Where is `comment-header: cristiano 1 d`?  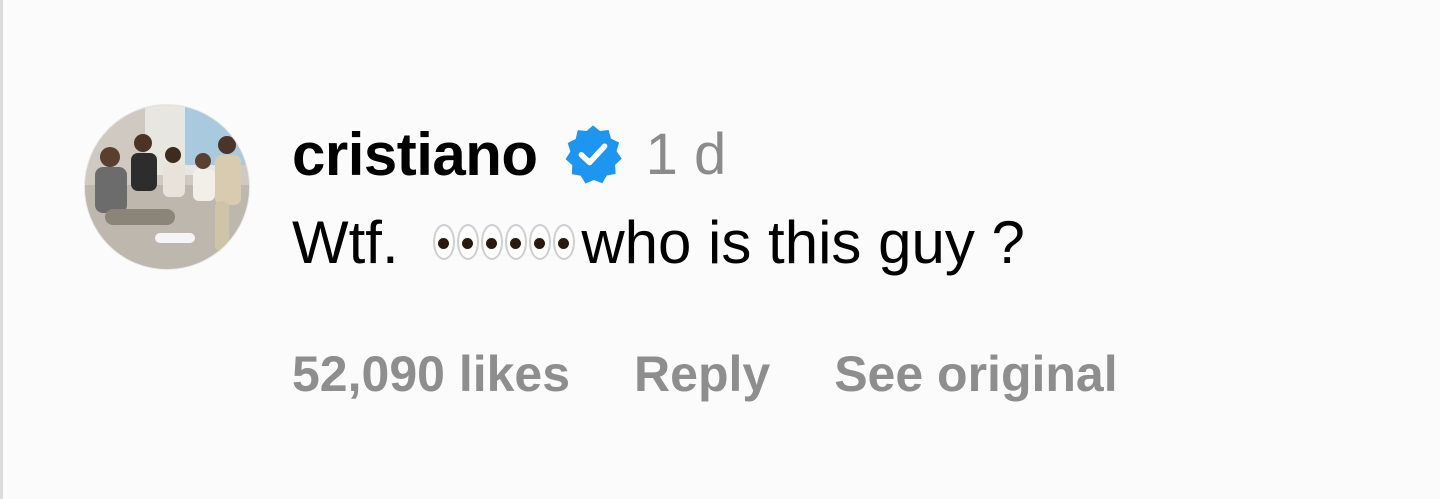
comment-header: cristiano 1 d is located at coordinates (737, 154).